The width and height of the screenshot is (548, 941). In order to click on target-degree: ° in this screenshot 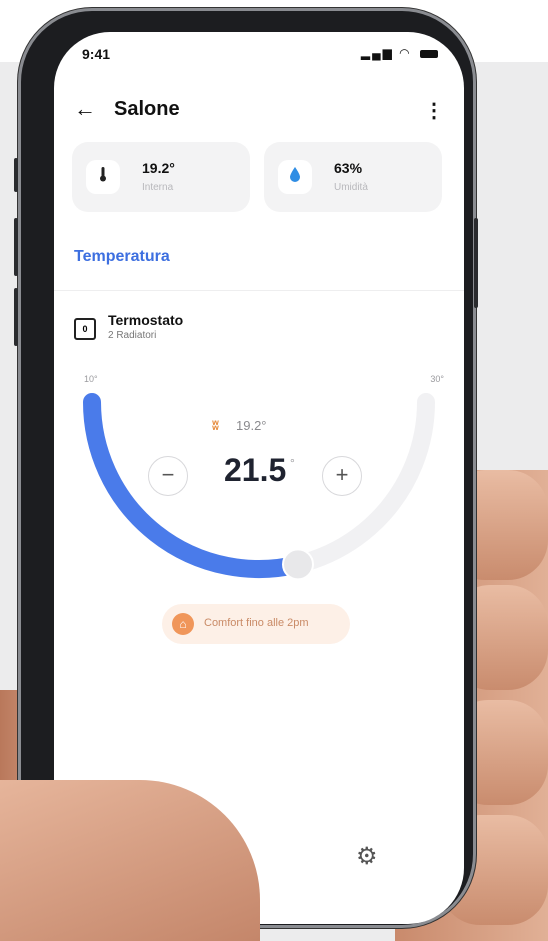, I will do `click(292, 463)`.